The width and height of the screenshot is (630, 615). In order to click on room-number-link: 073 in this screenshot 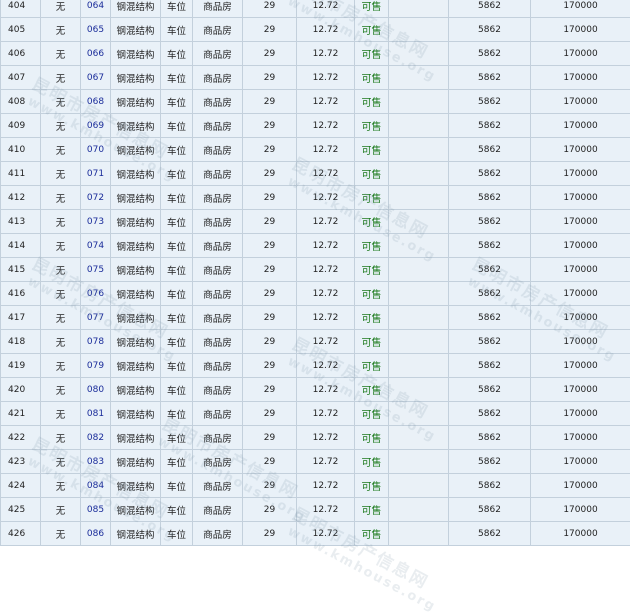, I will do `click(96, 222)`.